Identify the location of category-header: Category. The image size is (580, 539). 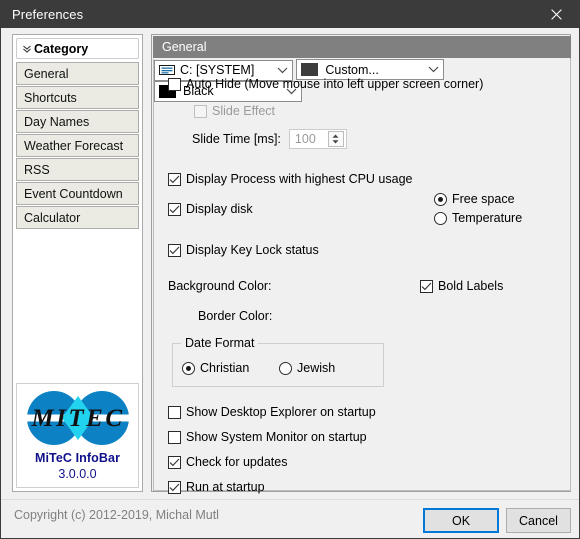
(77, 48).